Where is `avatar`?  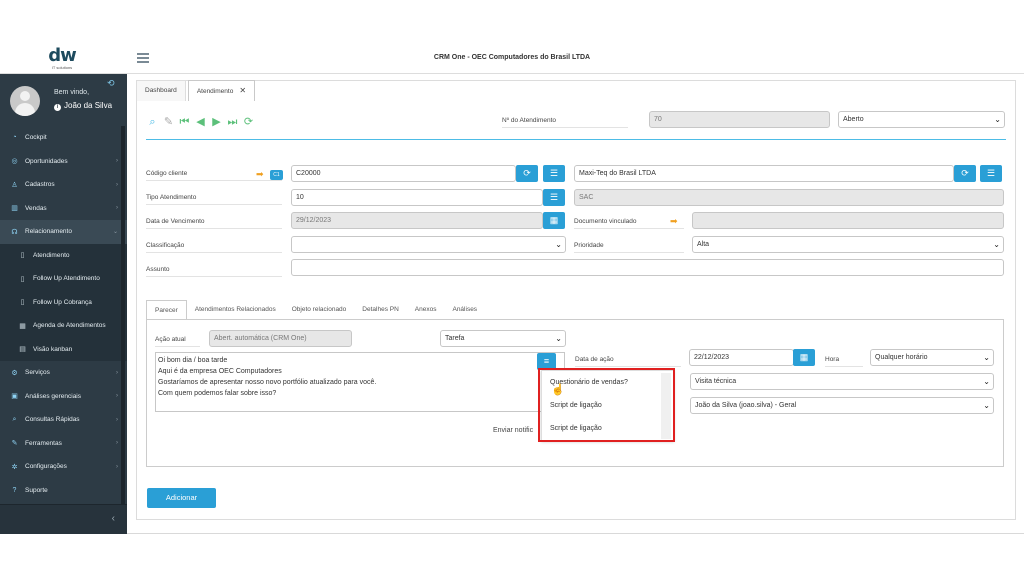 avatar is located at coordinates (25, 101).